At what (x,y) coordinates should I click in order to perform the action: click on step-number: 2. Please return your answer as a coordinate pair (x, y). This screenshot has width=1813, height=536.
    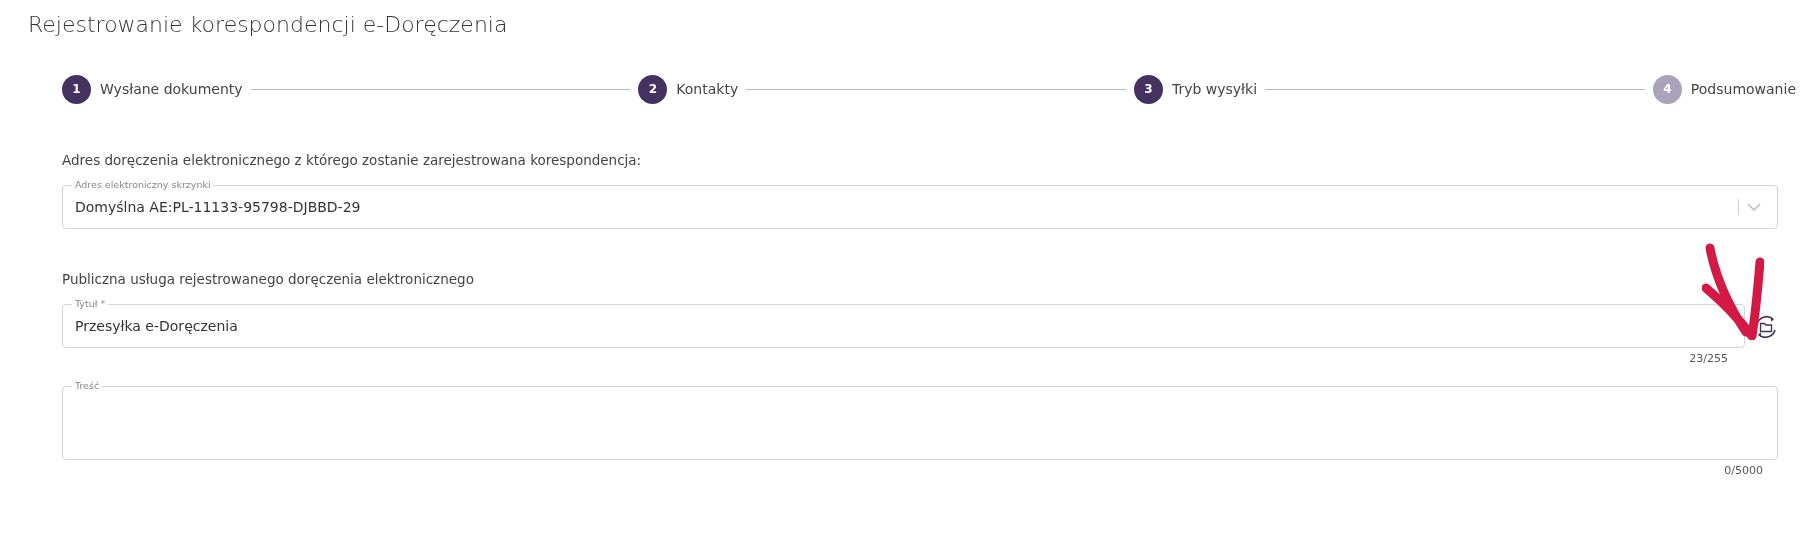
    Looking at the image, I should click on (653, 89).